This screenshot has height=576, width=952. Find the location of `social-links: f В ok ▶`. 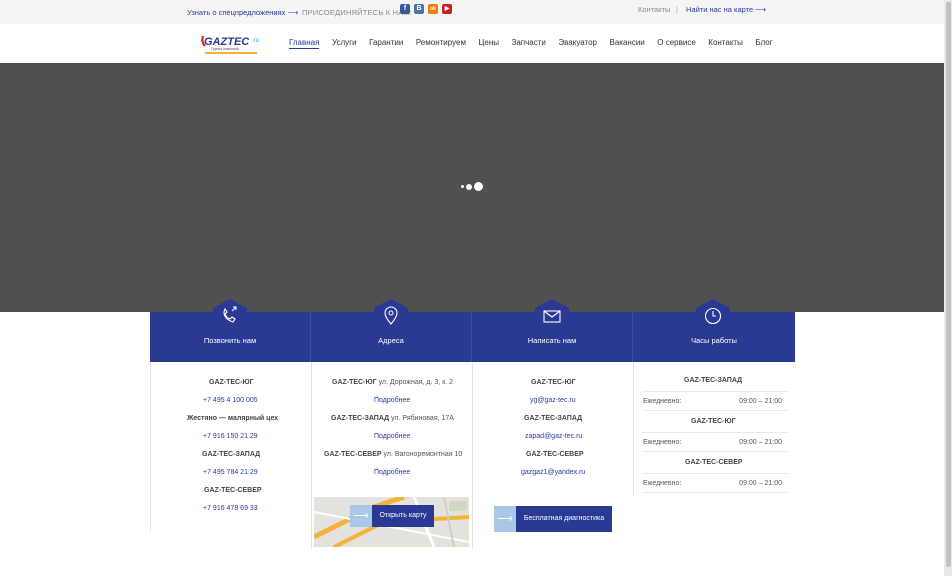

social-links: f В ok ▶ is located at coordinates (426, 9).